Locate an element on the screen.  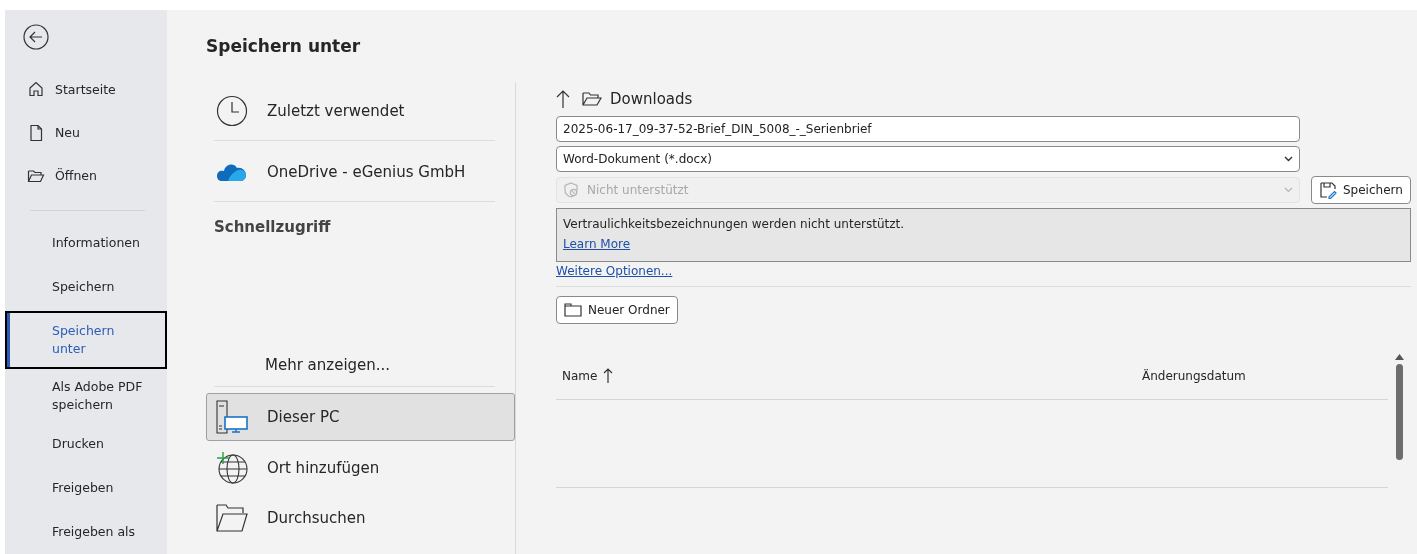
location-item: Ort hinzufügen is located at coordinates (360, 468).